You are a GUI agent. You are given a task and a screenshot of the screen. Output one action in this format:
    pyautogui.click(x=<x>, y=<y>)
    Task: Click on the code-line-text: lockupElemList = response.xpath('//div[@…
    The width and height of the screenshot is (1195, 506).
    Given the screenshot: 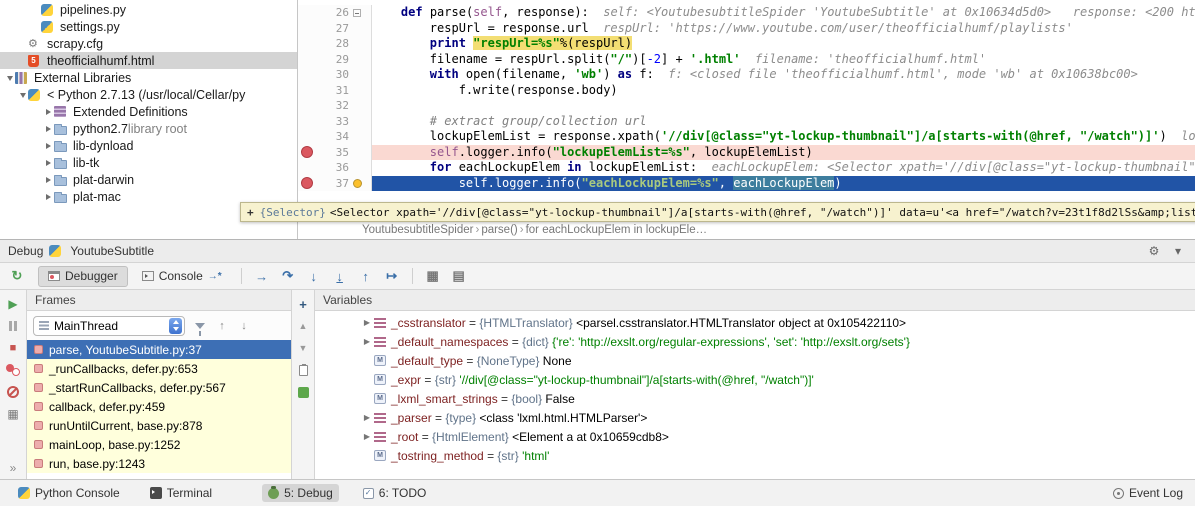 What is the action you would take?
    pyautogui.click(x=783, y=137)
    